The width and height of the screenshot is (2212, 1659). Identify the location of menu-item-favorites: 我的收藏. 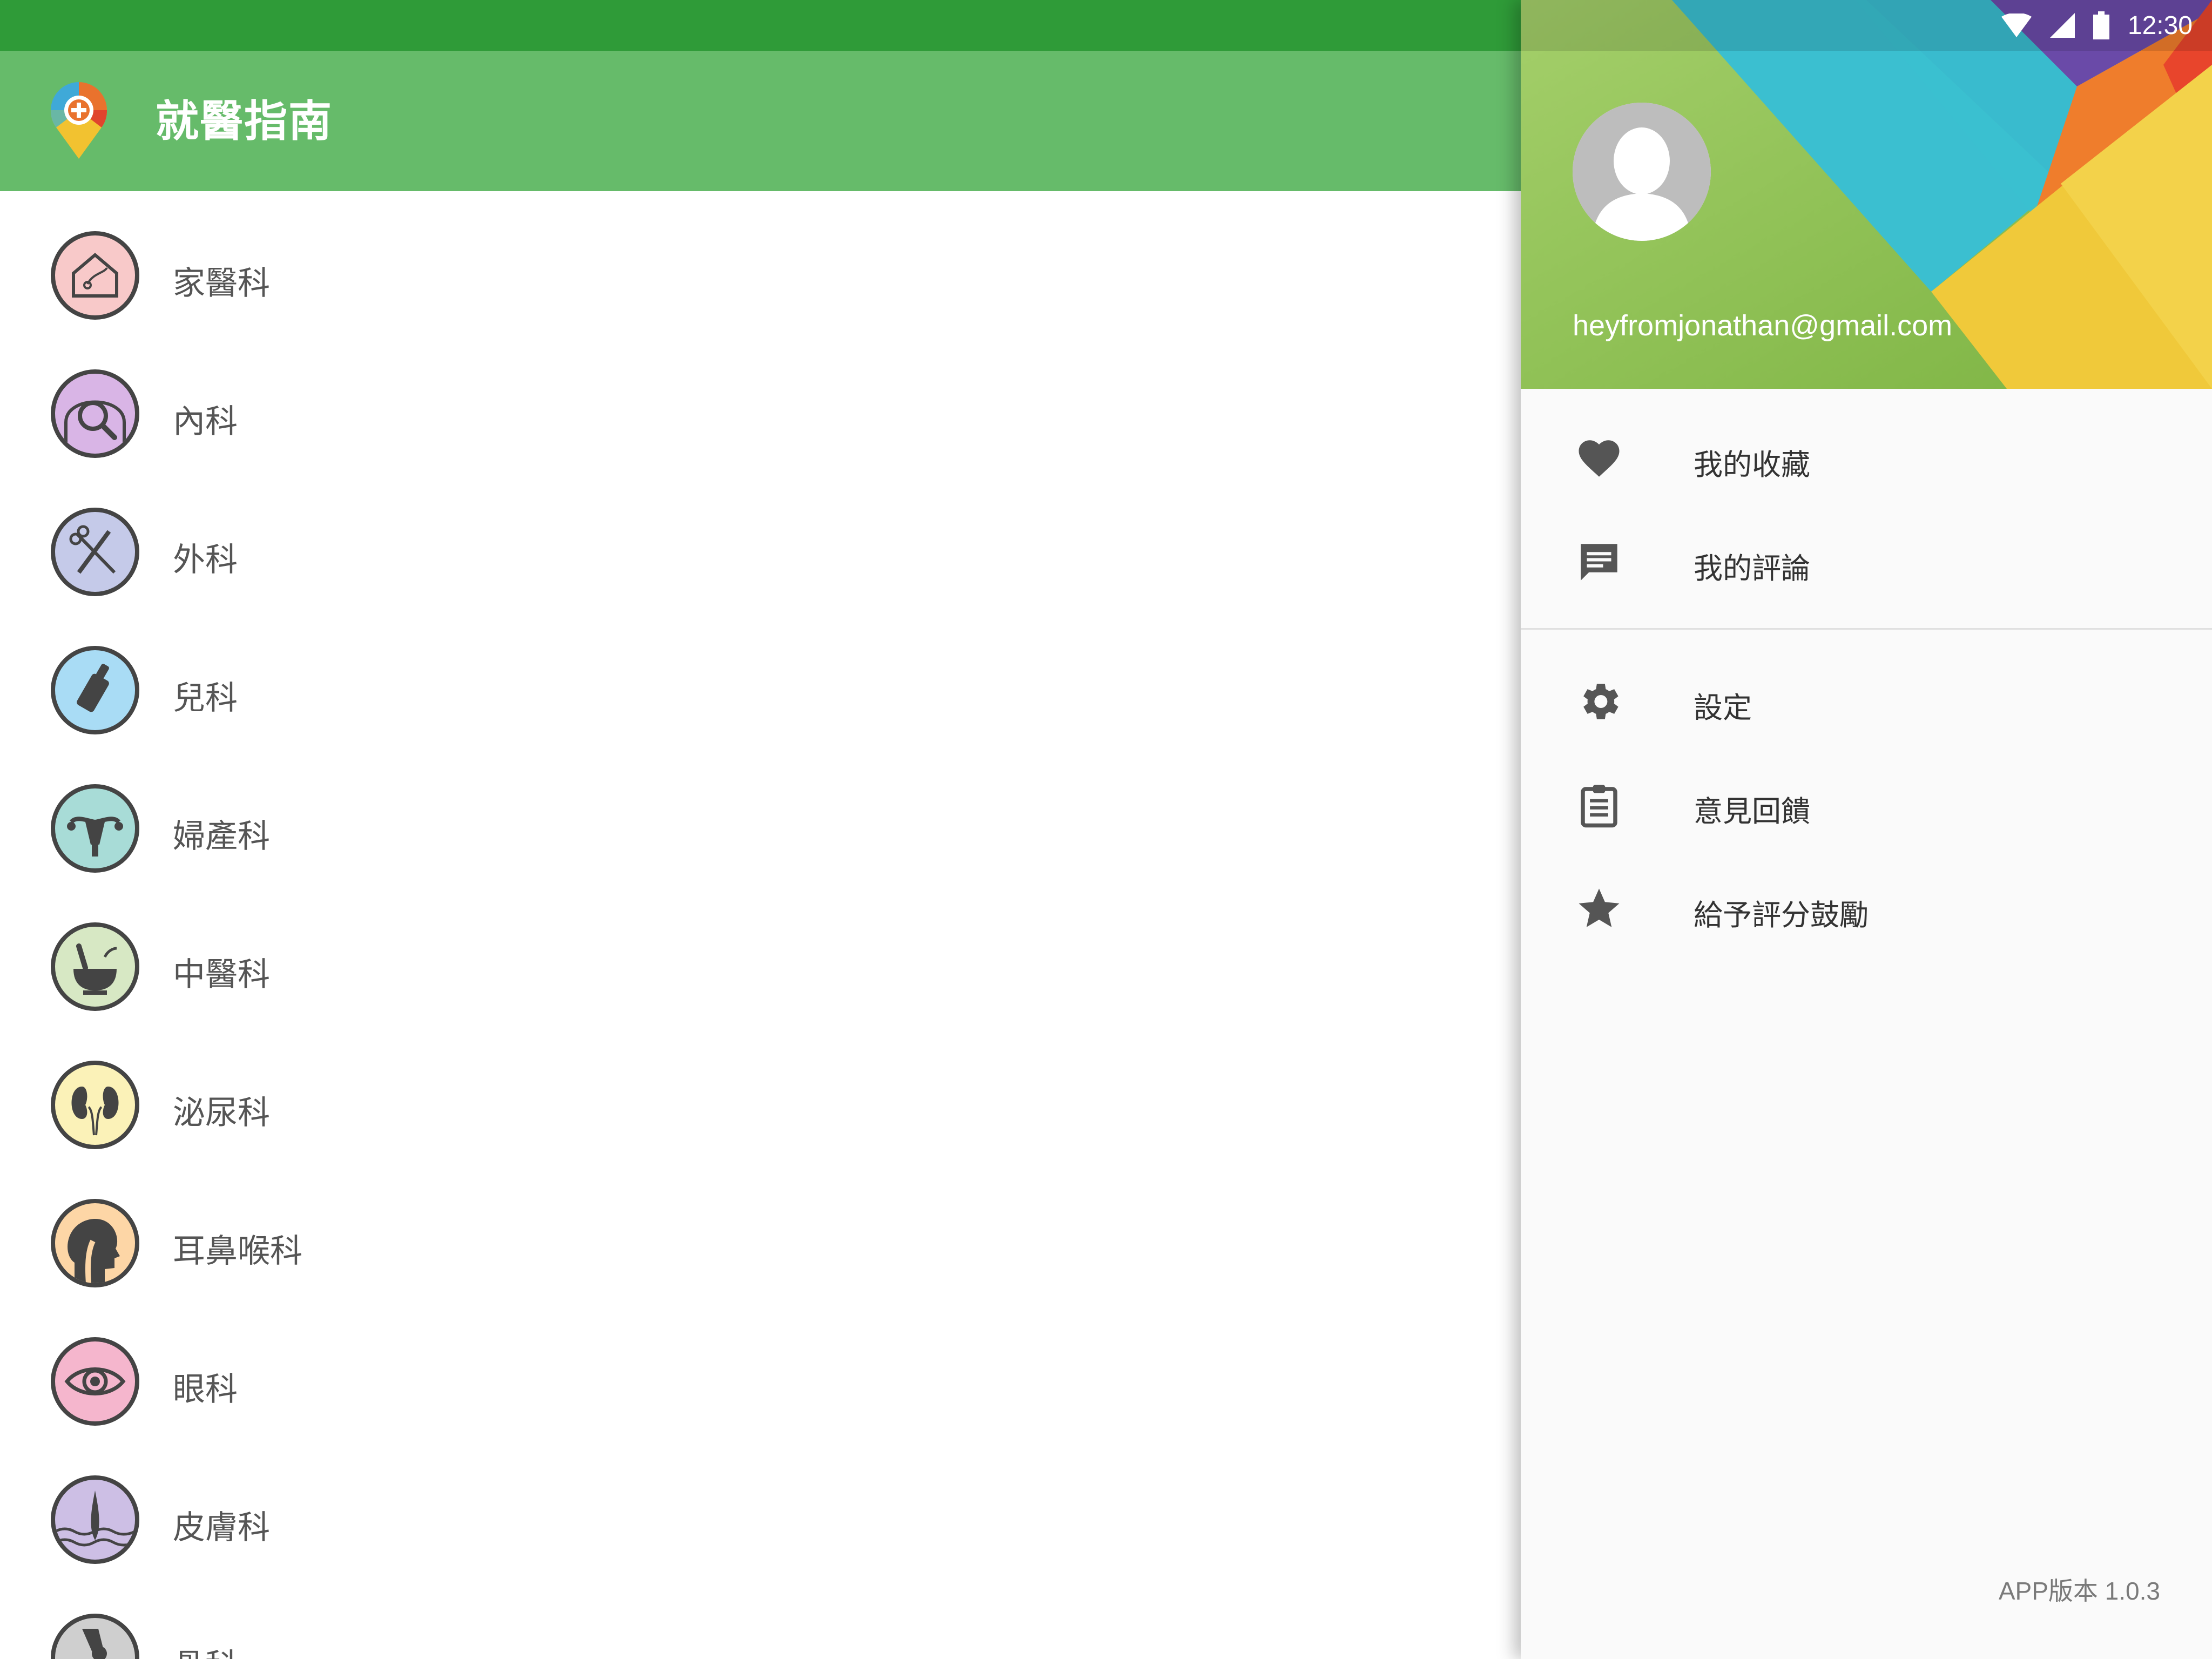
(1866, 457).